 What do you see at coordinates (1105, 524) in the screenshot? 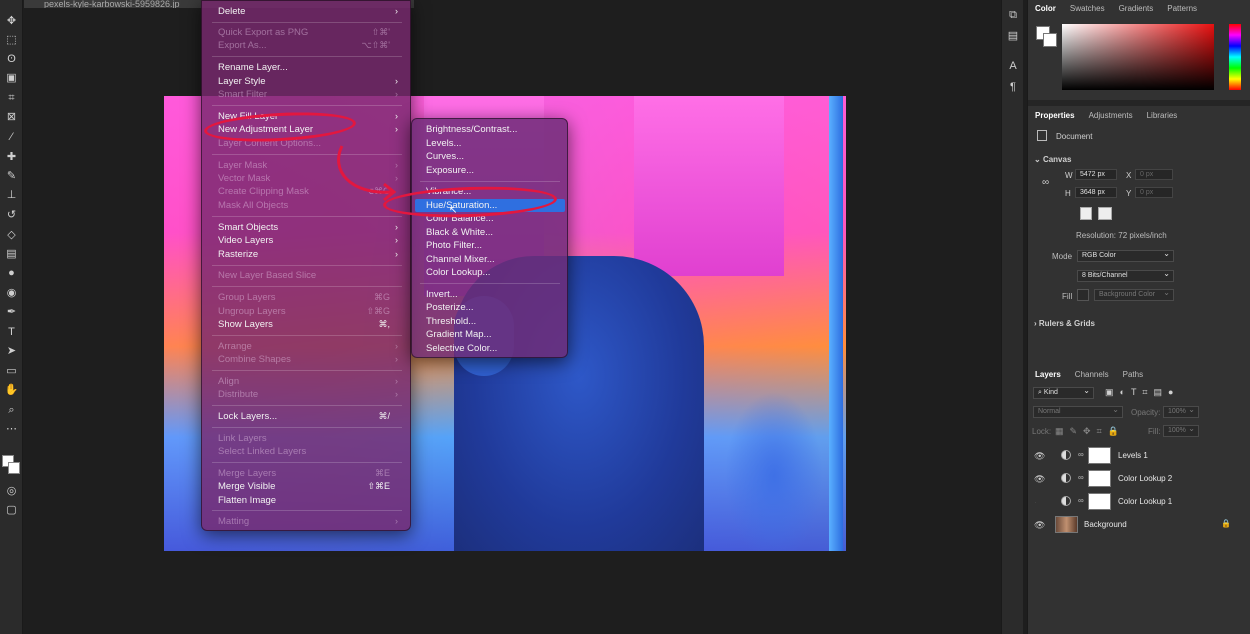
I see `layer-name: Background` at bounding box center [1105, 524].